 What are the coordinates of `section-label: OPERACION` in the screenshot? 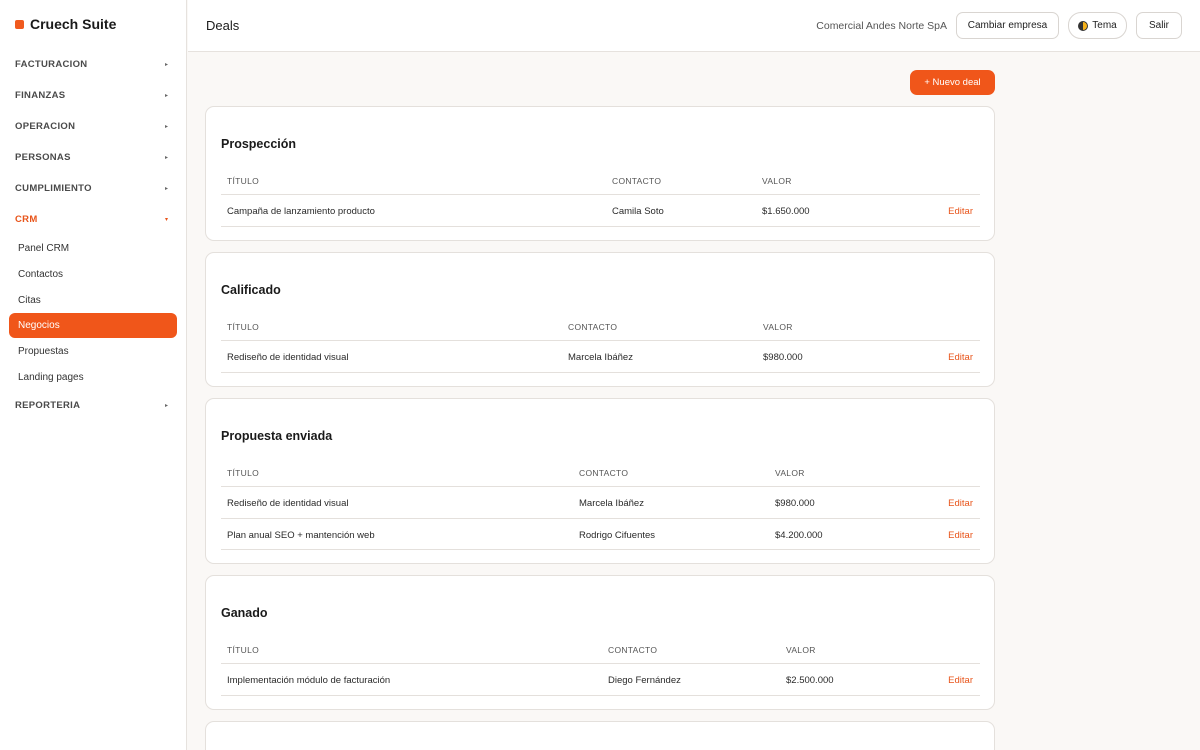 It's located at (45, 126).